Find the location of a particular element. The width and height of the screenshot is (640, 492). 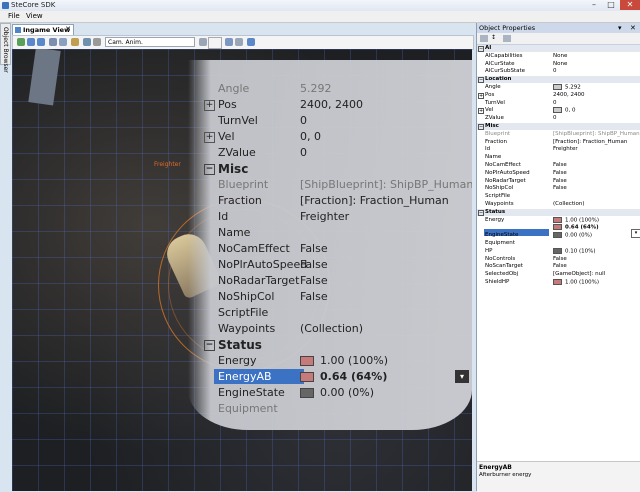

property-name: Waypoints is located at coordinates (247, 328).